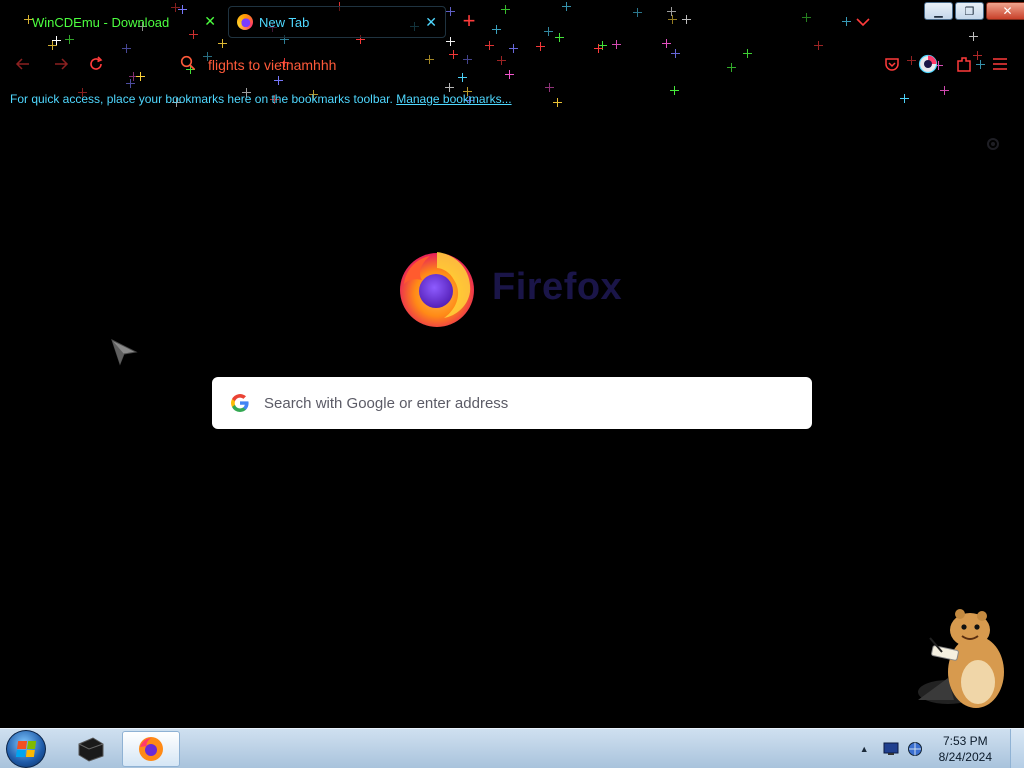 This screenshot has height=768, width=1024. I want to click on restore-button: ❐, so click(969, 11).